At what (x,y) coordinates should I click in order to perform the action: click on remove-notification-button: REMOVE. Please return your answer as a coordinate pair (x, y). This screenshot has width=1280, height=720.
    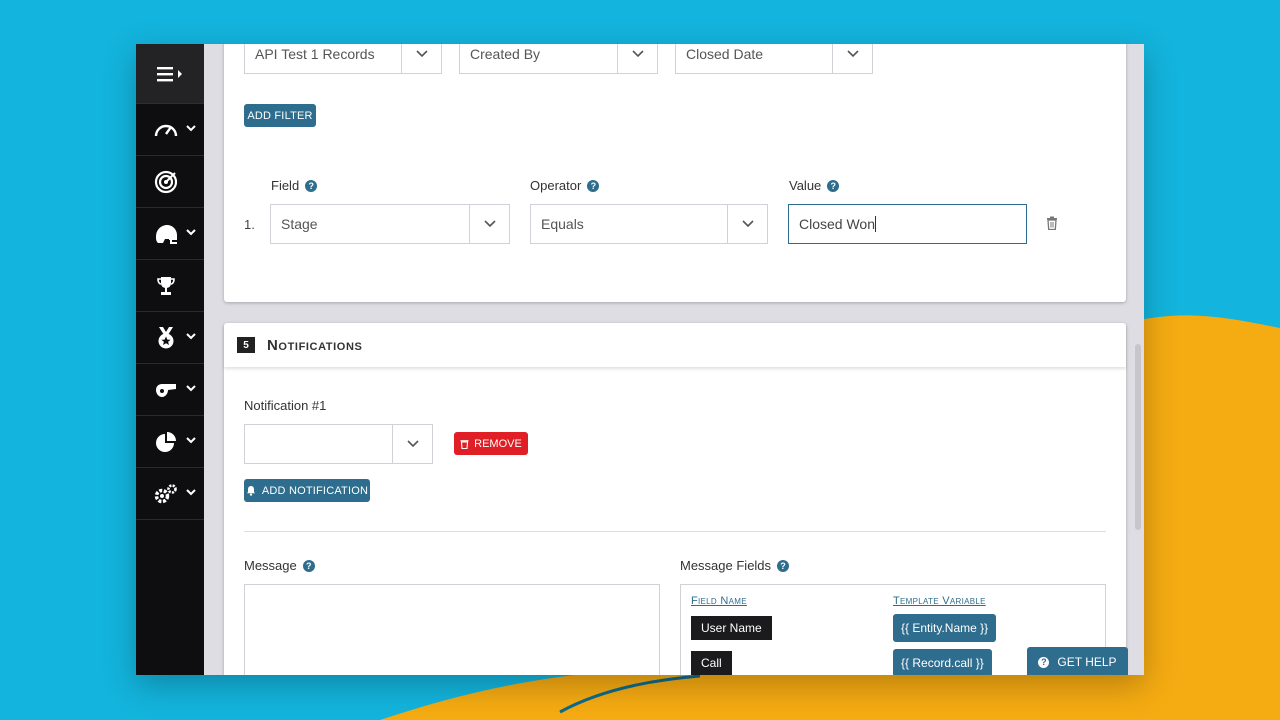
    Looking at the image, I should click on (491, 443).